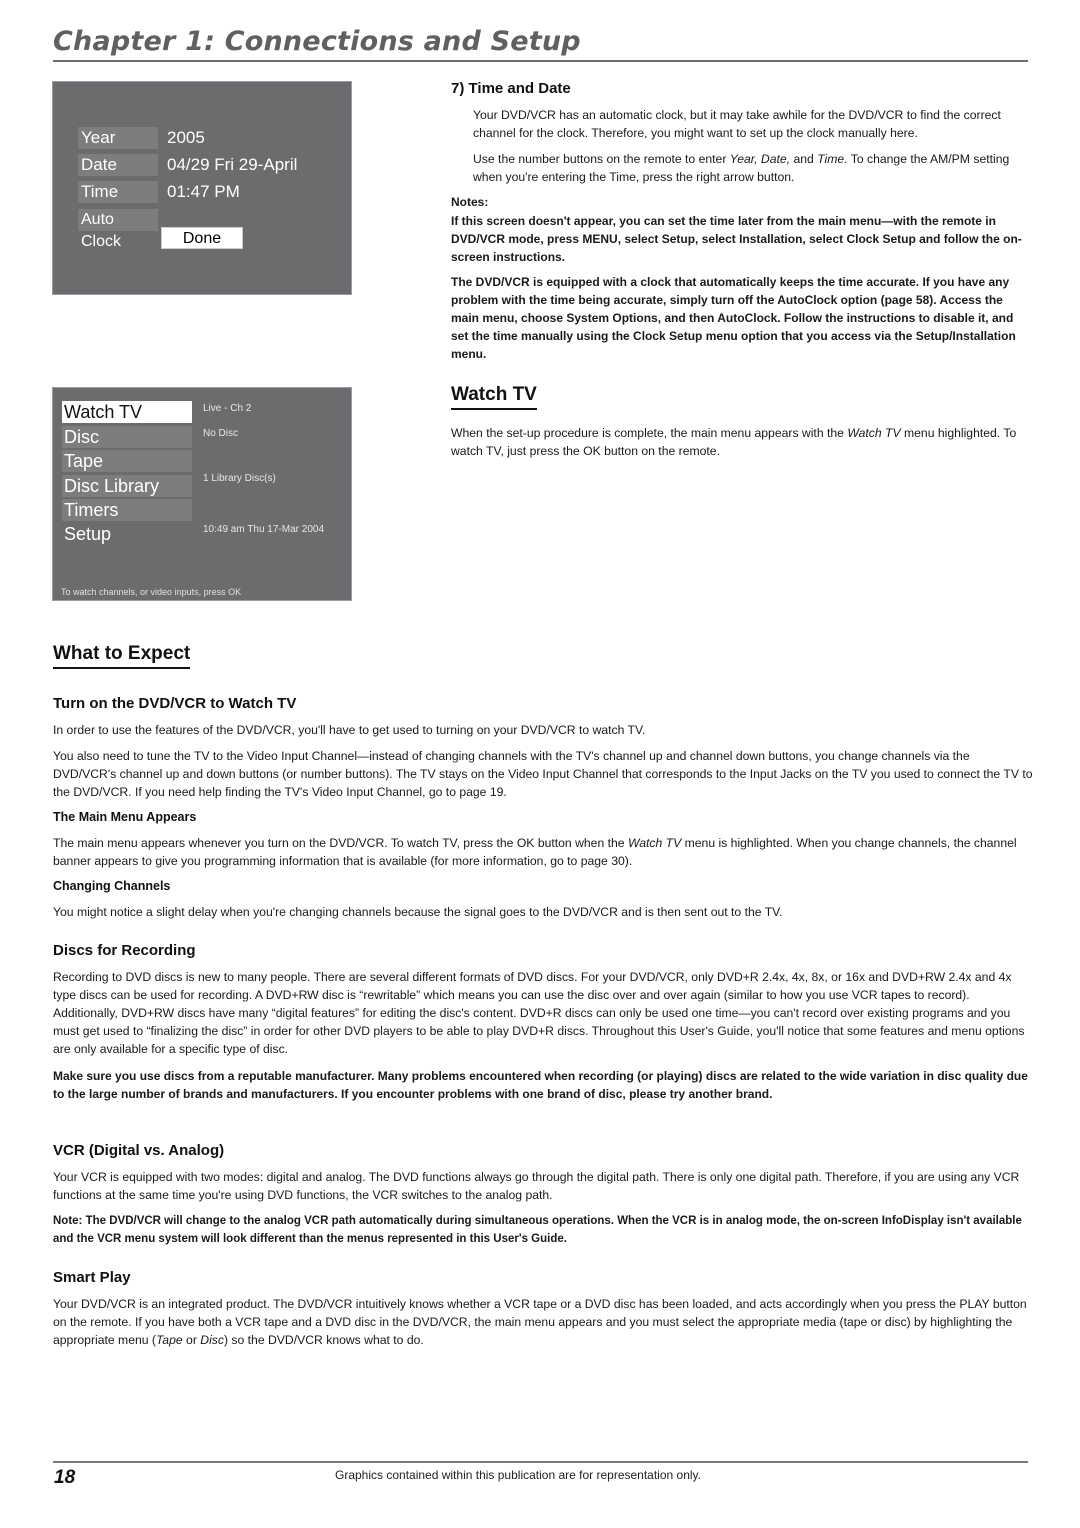 The image size is (1080, 1528). I want to click on smart-play-heading: Smart Play, so click(92, 1277).